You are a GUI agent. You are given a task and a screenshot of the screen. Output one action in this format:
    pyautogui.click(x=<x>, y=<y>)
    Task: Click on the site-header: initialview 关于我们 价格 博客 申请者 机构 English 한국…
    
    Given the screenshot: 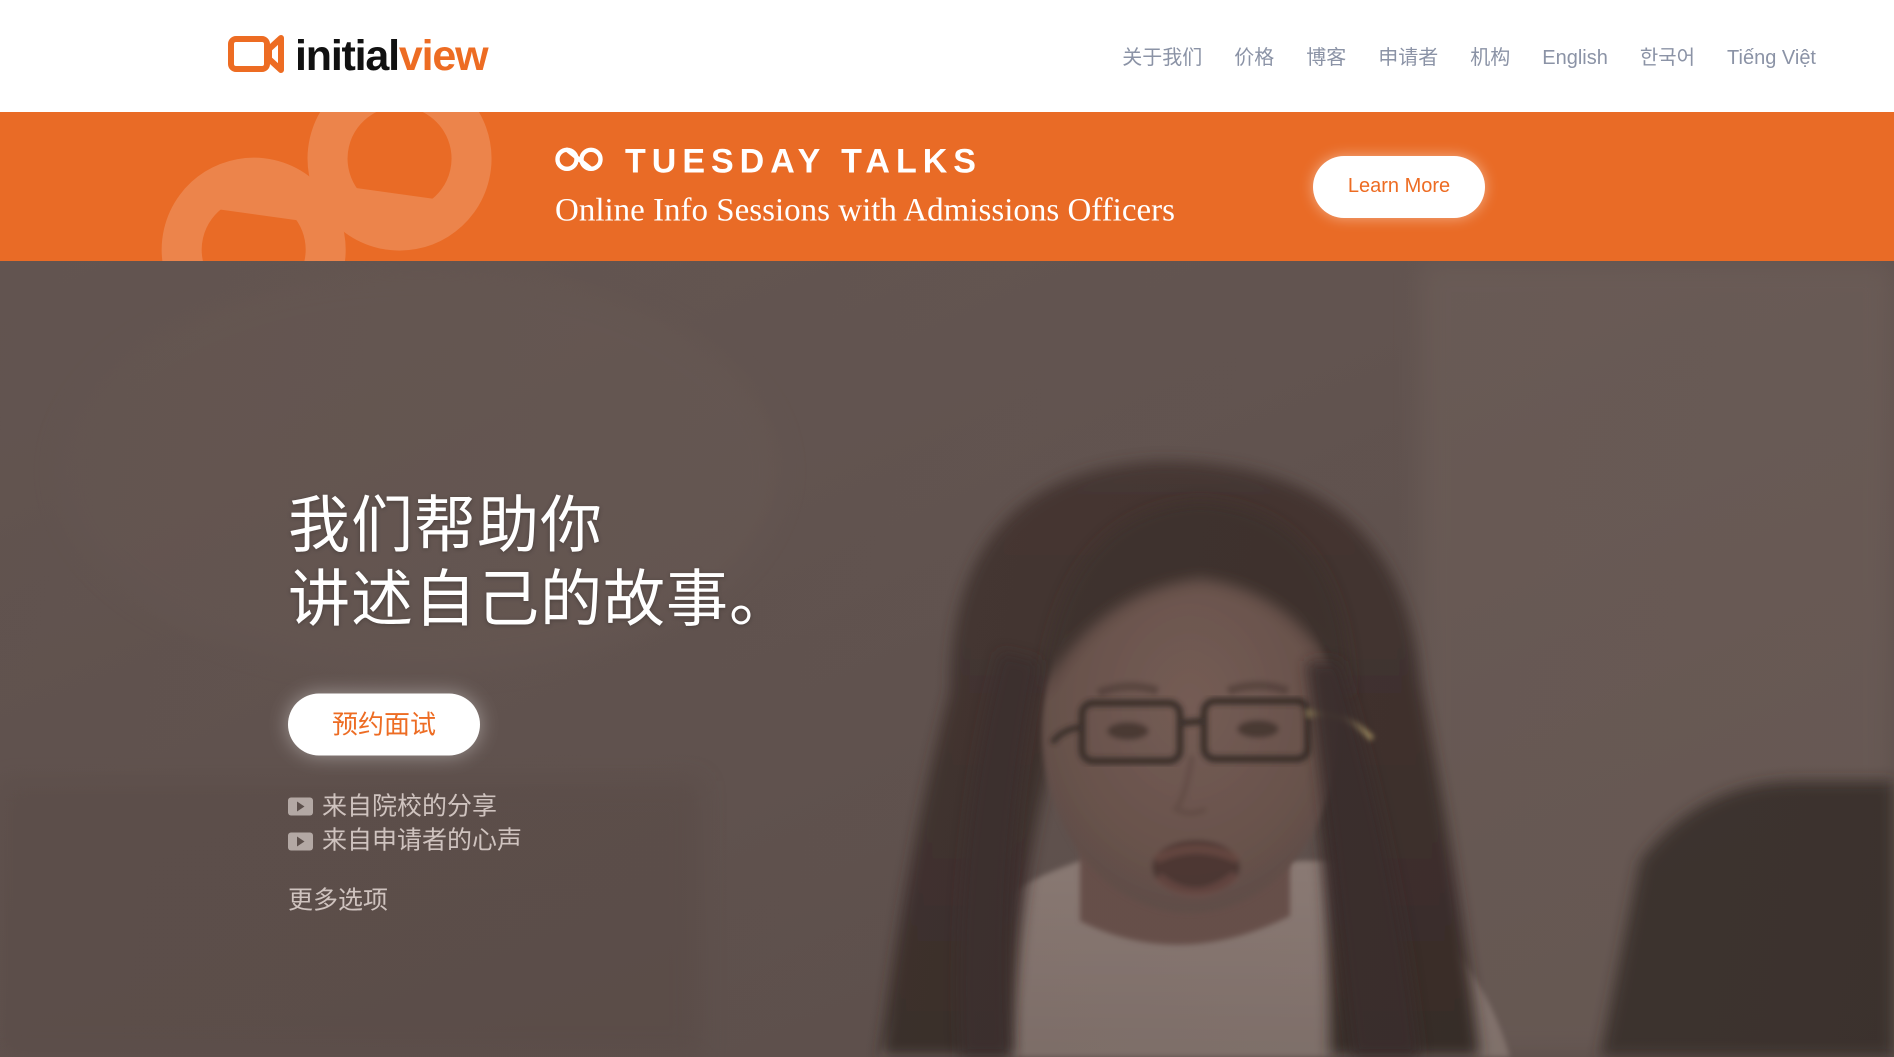 What is the action you would take?
    pyautogui.click(x=947, y=56)
    